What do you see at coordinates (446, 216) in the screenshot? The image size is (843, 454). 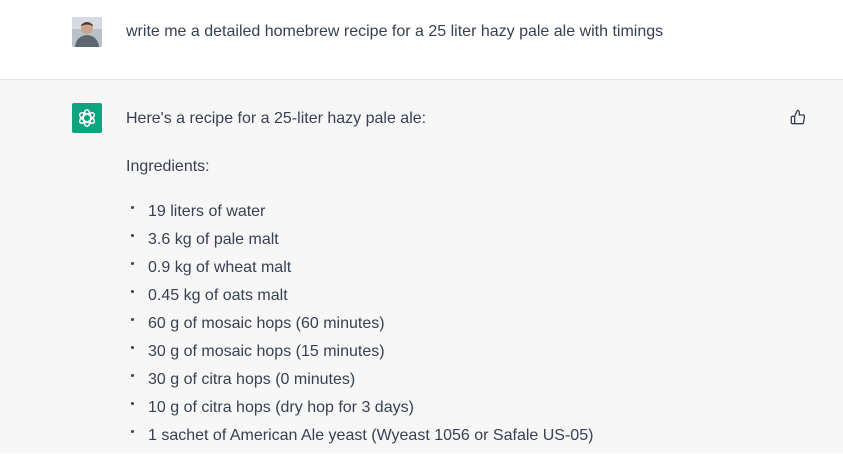 I see `ingredient-item: 19 liters of water` at bounding box center [446, 216].